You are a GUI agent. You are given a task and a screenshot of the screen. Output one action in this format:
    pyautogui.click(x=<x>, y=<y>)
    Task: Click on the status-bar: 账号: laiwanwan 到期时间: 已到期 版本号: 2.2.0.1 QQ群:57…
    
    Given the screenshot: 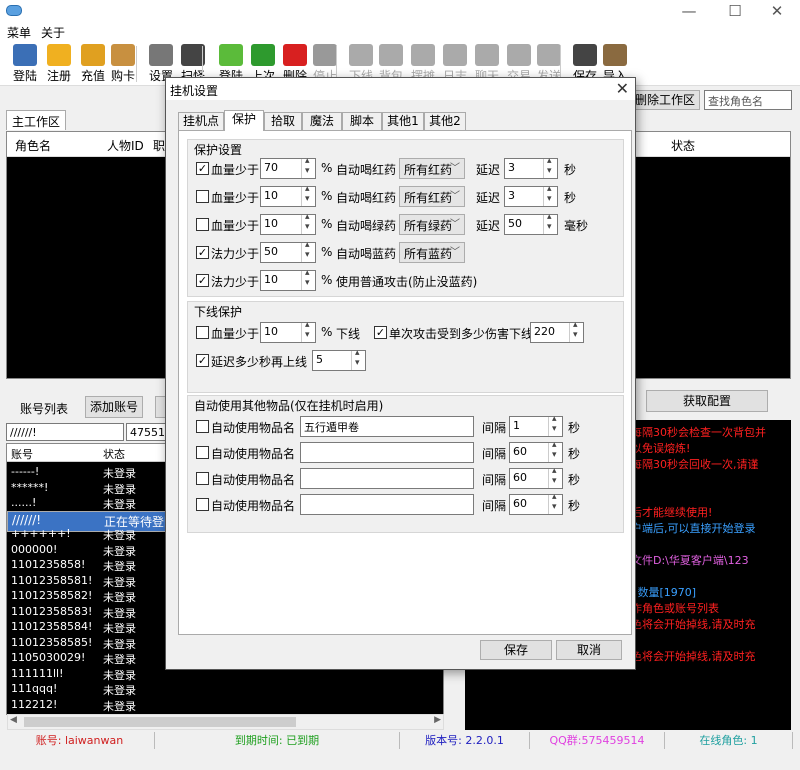 What is the action you would take?
    pyautogui.click(x=399, y=740)
    